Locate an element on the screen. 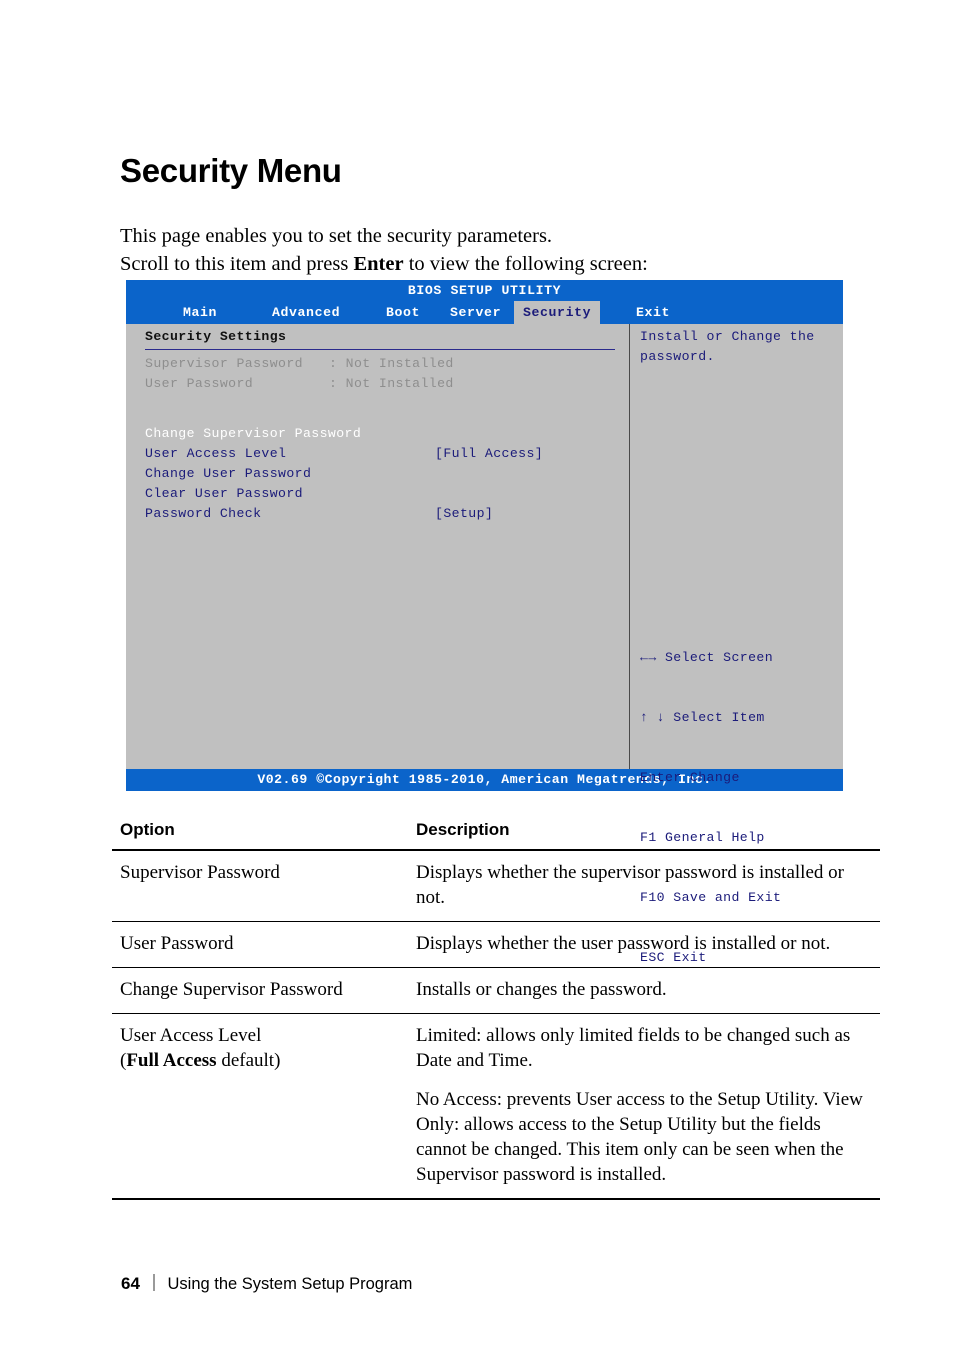 The image size is (954, 1354). bios-row-change-user-password: Change User Password is located at coordinates (228, 474).